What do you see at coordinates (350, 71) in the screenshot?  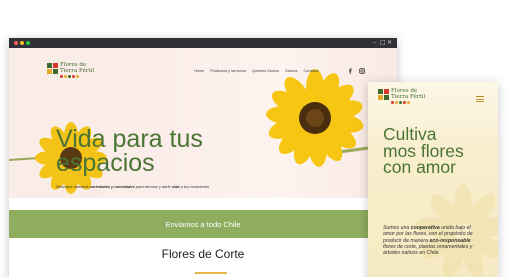 I see `facebook-icon` at bounding box center [350, 71].